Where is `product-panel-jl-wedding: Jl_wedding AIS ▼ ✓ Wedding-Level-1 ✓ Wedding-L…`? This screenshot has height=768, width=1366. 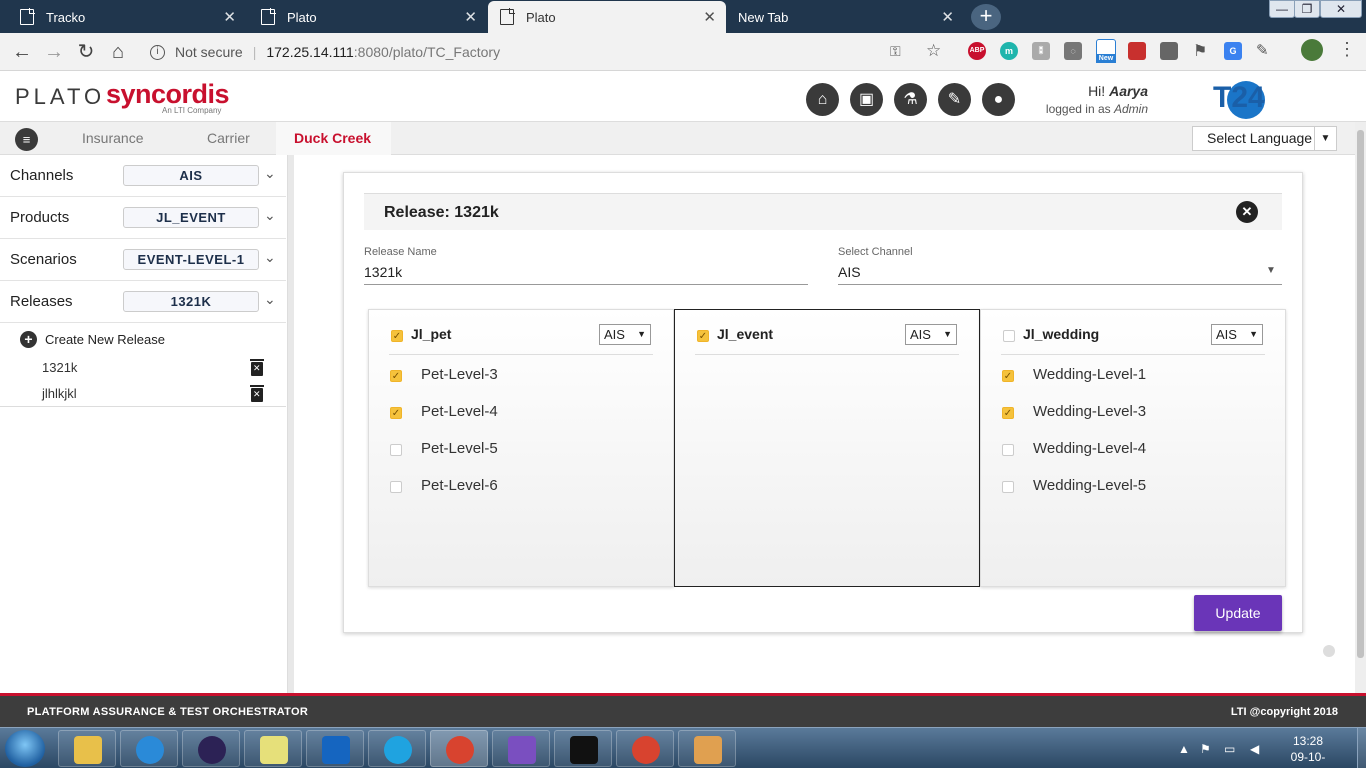
product-panel-jl-wedding: Jl_wedding AIS ▼ ✓ Wedding-Level-1 ✓ Wedding-L… is located at coordinates (1133, 448).